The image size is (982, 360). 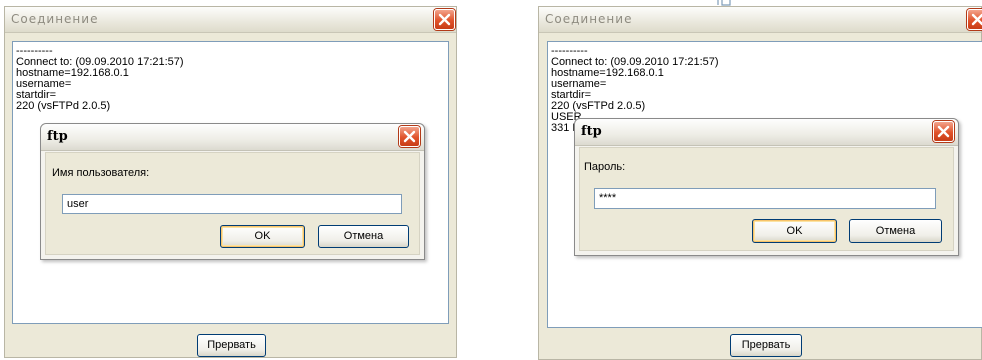 I want to click on dialog-body: Имя пользователя: user OK Отмена, so click(x=232, y=203).